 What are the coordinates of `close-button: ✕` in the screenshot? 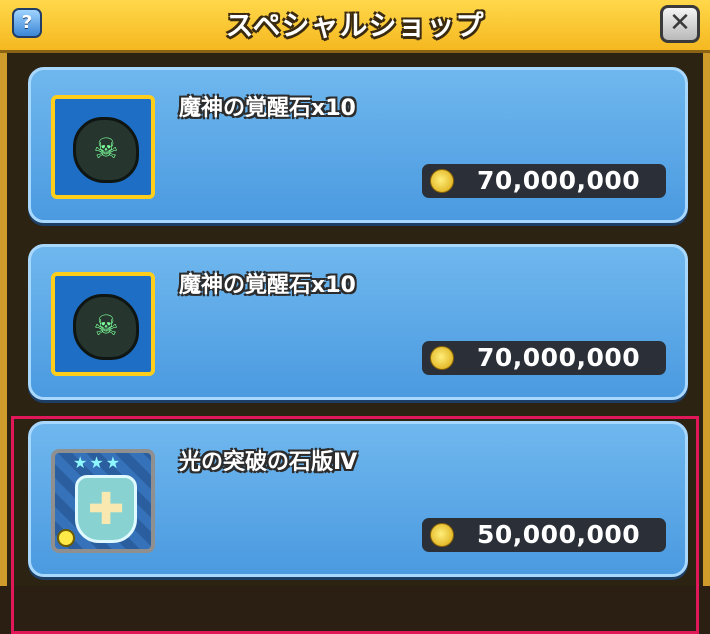 It's located at (680, 24).